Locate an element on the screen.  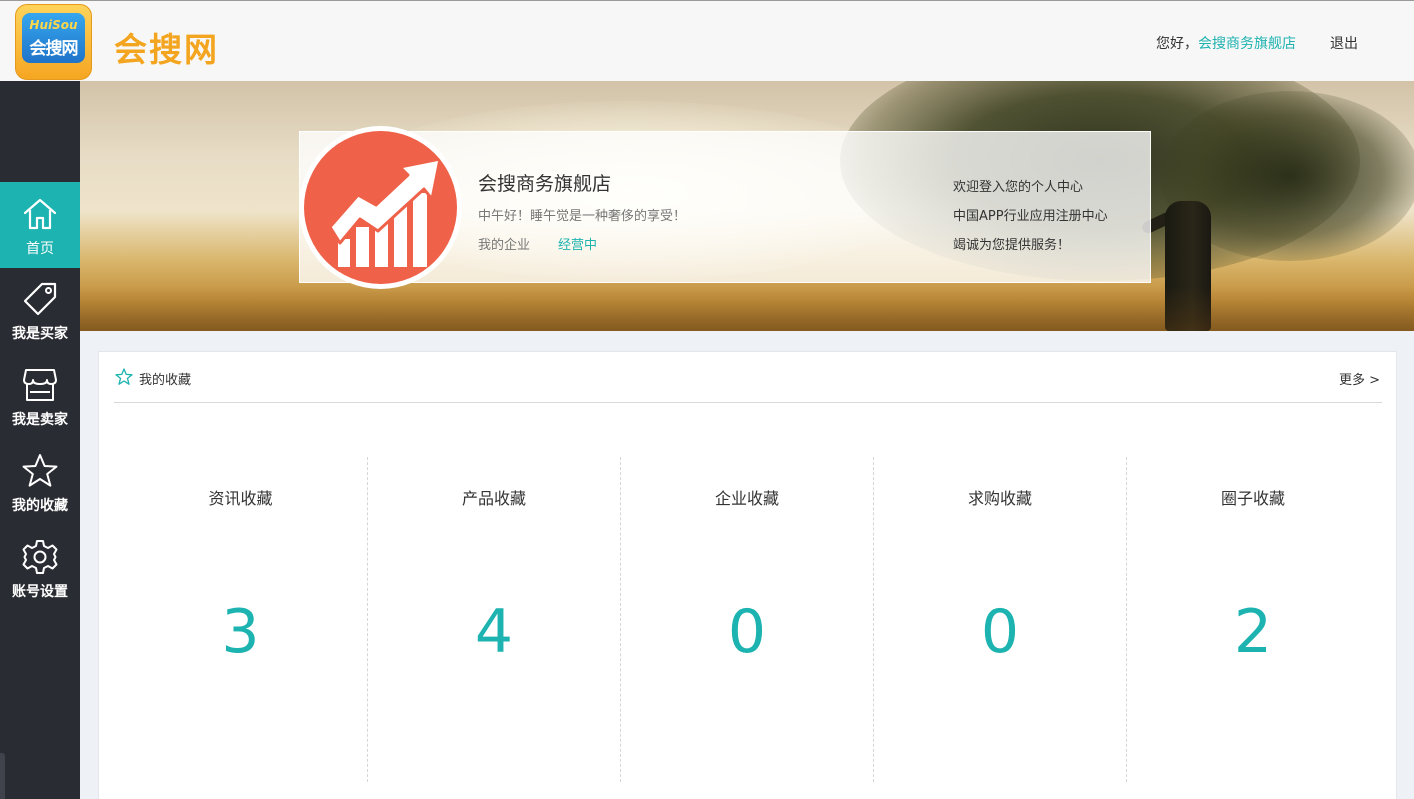
star-icon is located at coordinates (40, 470).